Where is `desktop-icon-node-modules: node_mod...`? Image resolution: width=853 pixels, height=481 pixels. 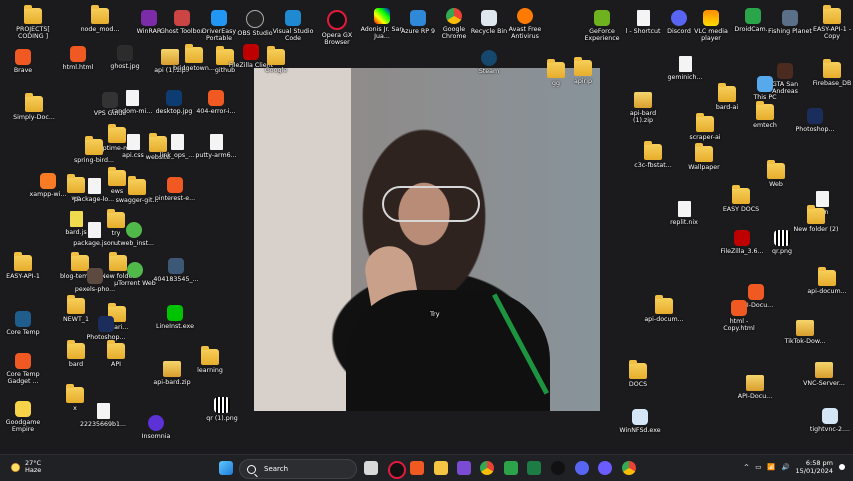 desktop-icon-node-modules: node_mod... is located at coordinates (100, 19).